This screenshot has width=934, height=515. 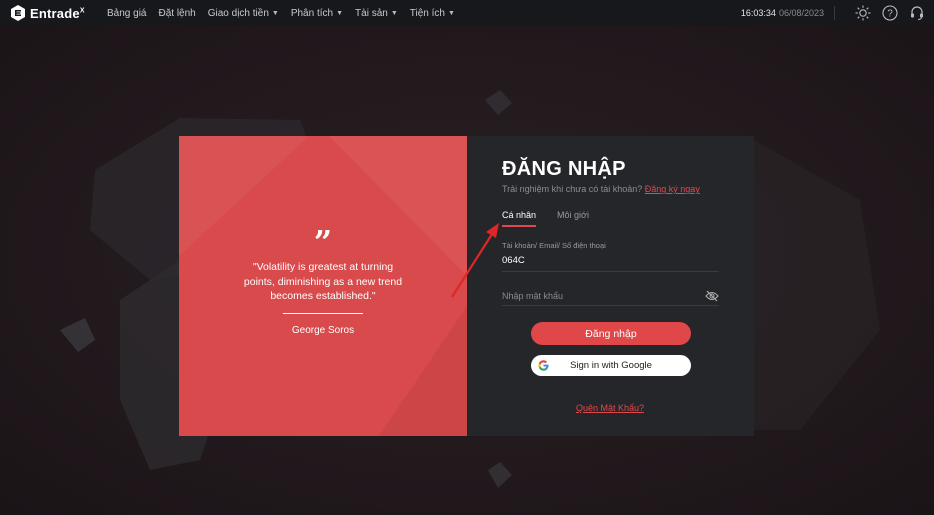 What do you see at coordinates (758, 13) in the screenshot?
I see `clock-time: 16:03:34` at bounding box center [758, 13].